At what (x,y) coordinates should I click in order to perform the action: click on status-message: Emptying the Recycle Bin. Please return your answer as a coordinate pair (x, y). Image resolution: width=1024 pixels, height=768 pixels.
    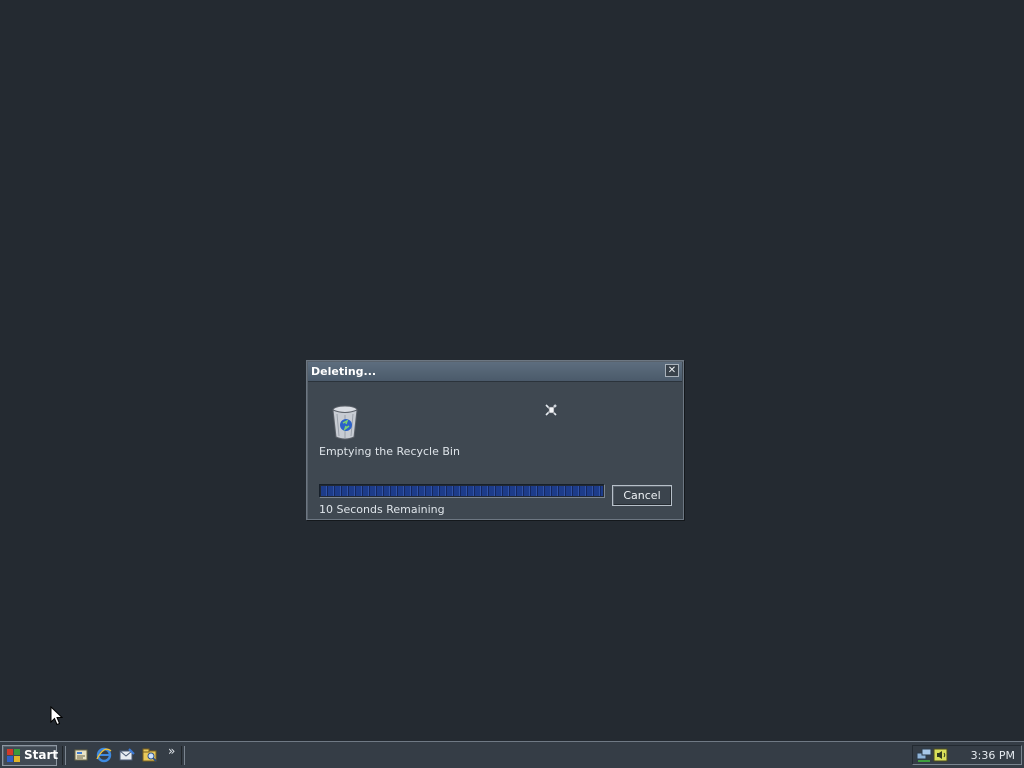
    Looking at the image, I should click on (389, 451).